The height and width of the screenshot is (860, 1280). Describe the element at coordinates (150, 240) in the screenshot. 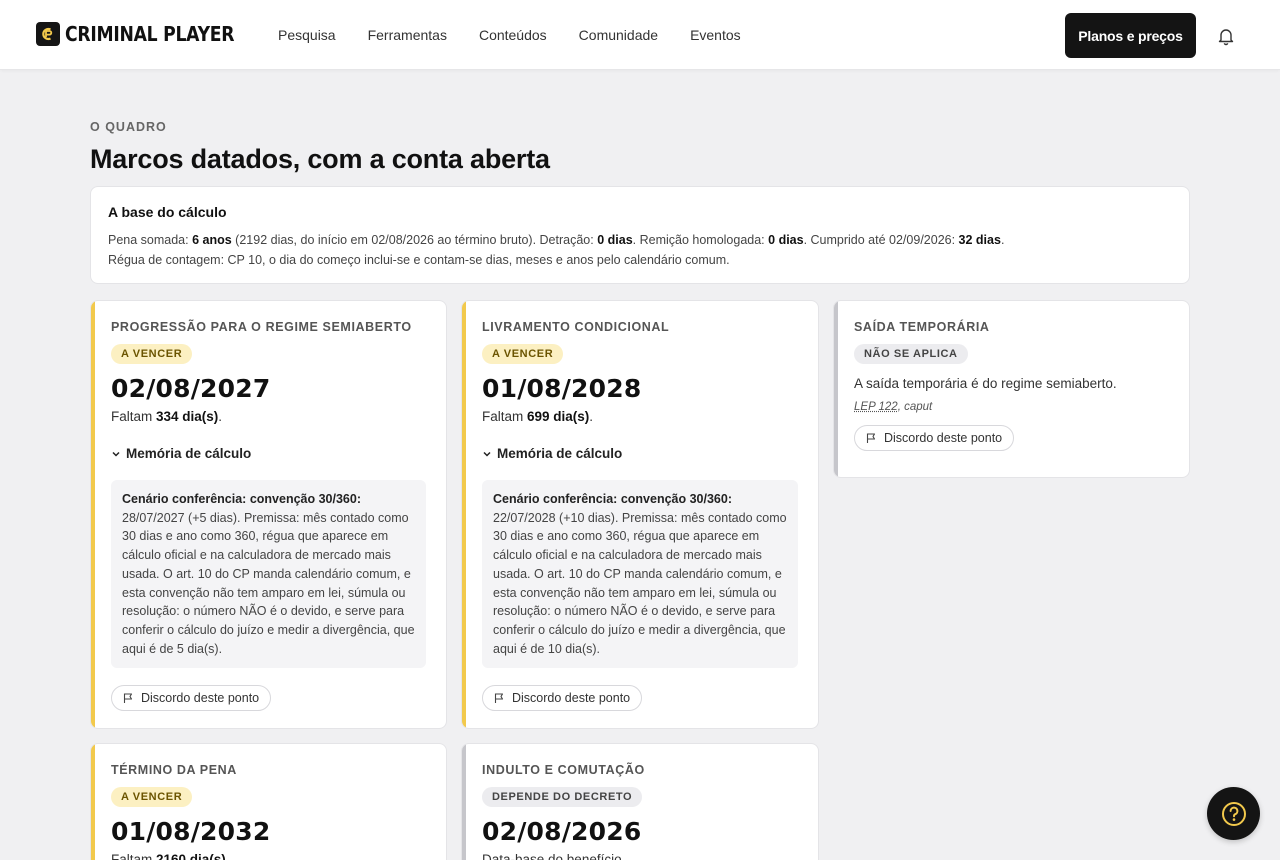

I see `basis-text: Pena somada:` at that location.